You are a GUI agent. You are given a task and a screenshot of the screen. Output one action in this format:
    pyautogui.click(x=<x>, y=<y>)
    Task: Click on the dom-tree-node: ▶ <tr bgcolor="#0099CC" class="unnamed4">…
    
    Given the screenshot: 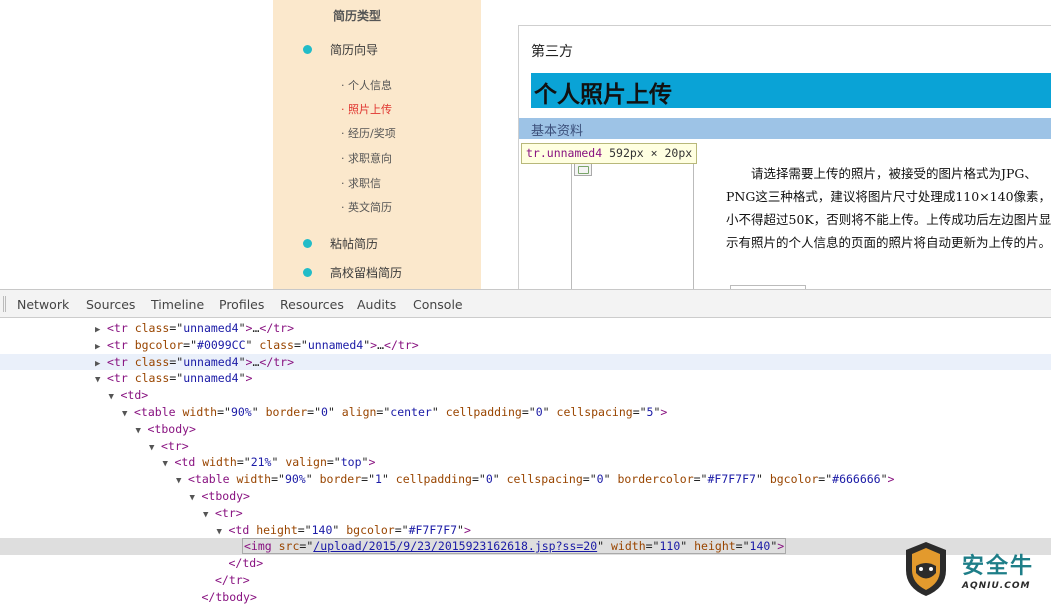 What is the action you would take?
    pyautogui.click(x=525, y=345)
    